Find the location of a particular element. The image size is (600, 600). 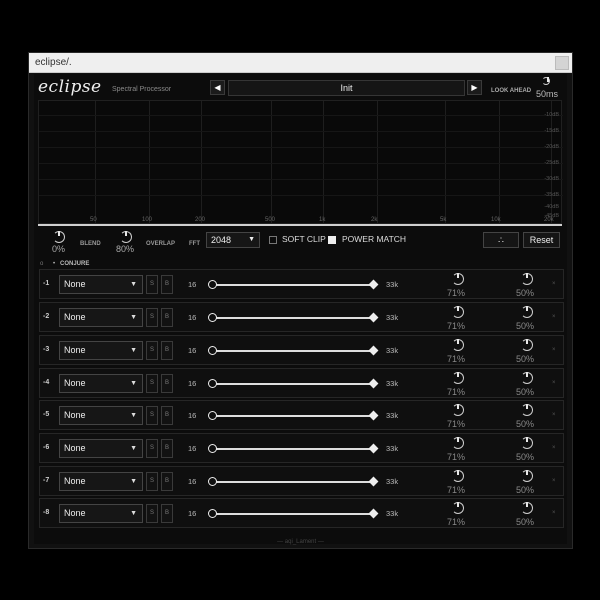

section-toggle: o is located at coordinates (41, 264).